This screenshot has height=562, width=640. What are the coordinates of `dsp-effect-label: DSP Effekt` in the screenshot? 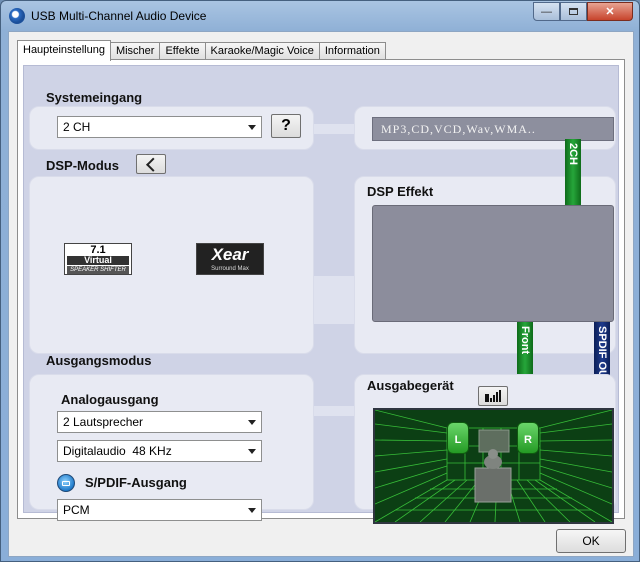 It's located at (400, 191).